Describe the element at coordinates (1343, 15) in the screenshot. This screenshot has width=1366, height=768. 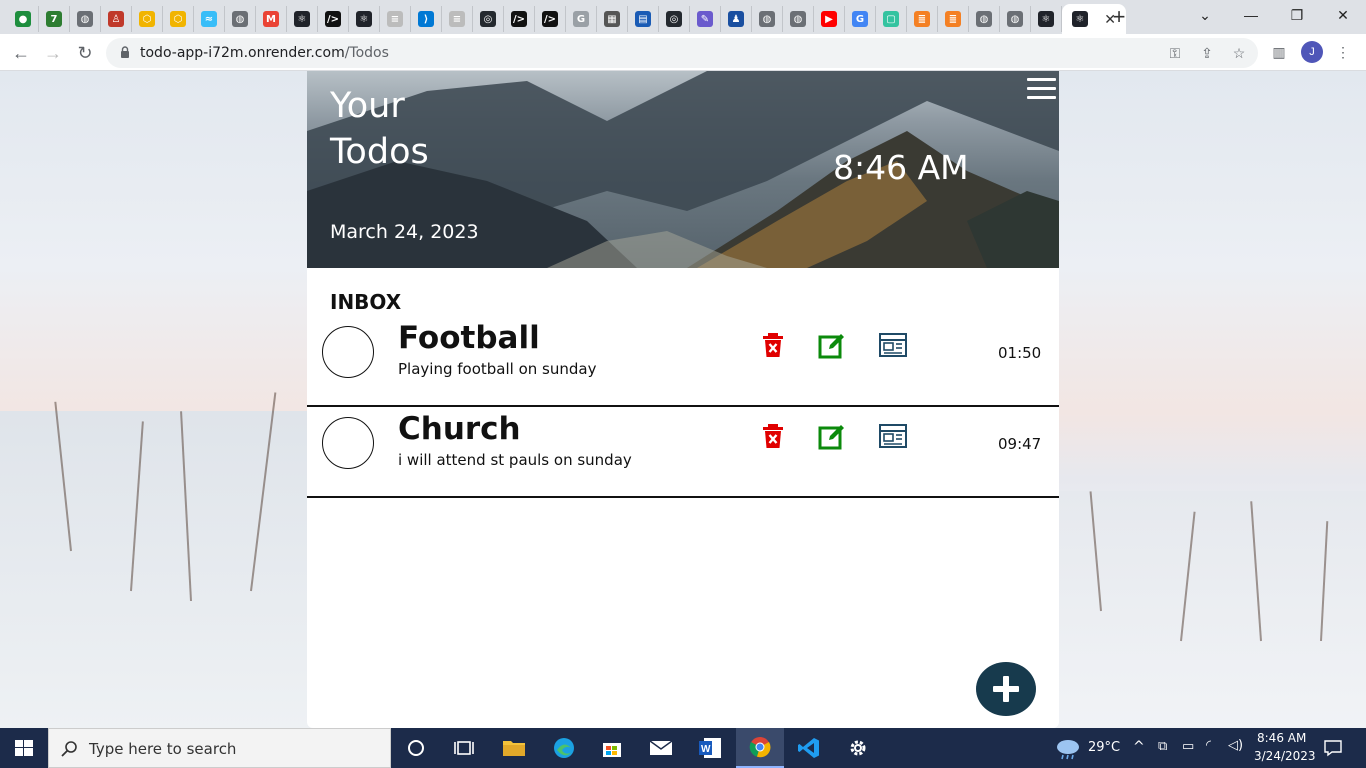
I see `close-window-button: ✕` at that location.